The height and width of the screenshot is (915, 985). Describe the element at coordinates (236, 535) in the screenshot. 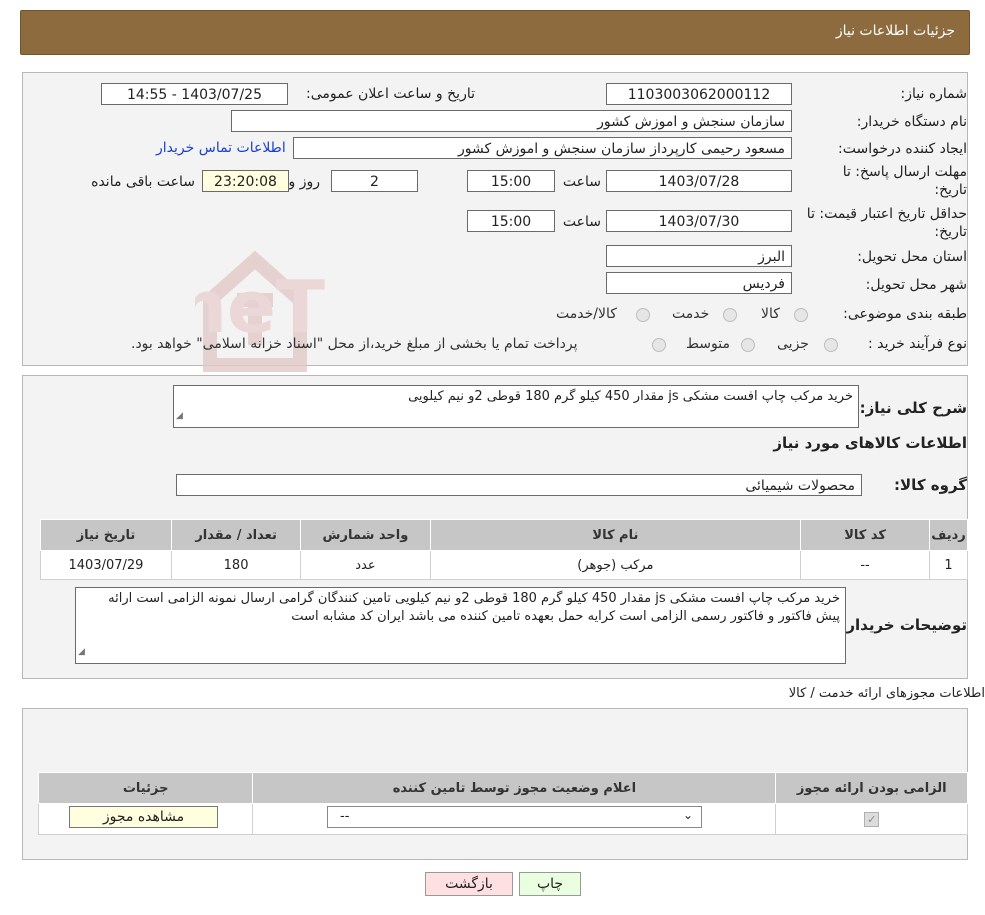

I see `col-qty: تعداد / مقدار` at that location.